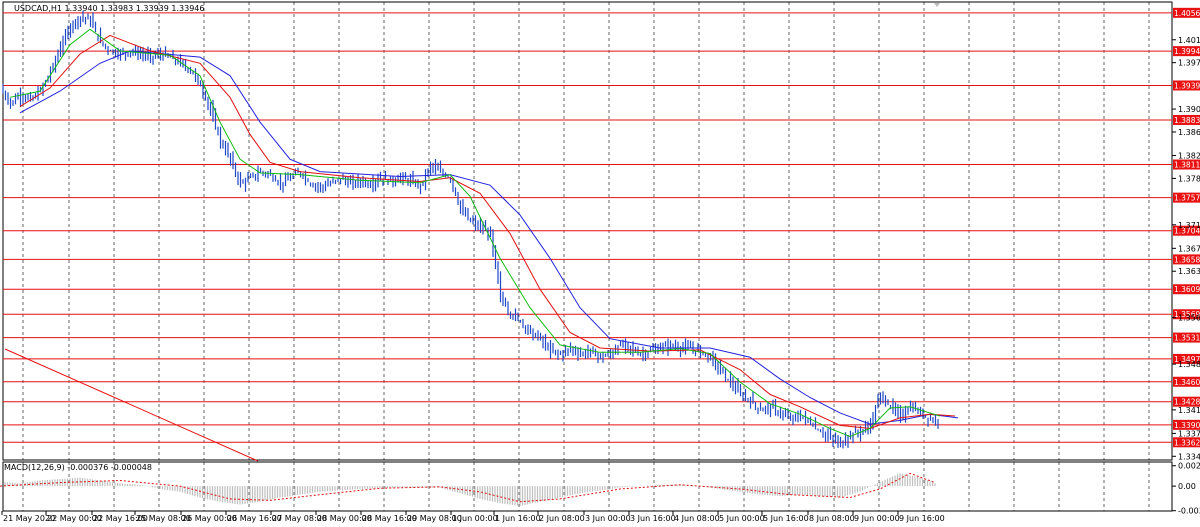 The height and width of the screenshot is (527, 1200). What do you see at coordinates (742, 518) in the screenshot?
I see `time-tick-label: 5 Jun 00:00` at bounding box center [742, 518].